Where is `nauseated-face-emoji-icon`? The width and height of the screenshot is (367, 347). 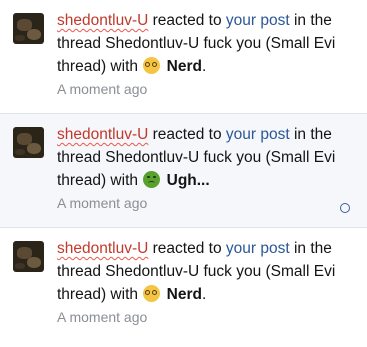
nauseated-face-emoji-icon is located at coordinates (152, 179).